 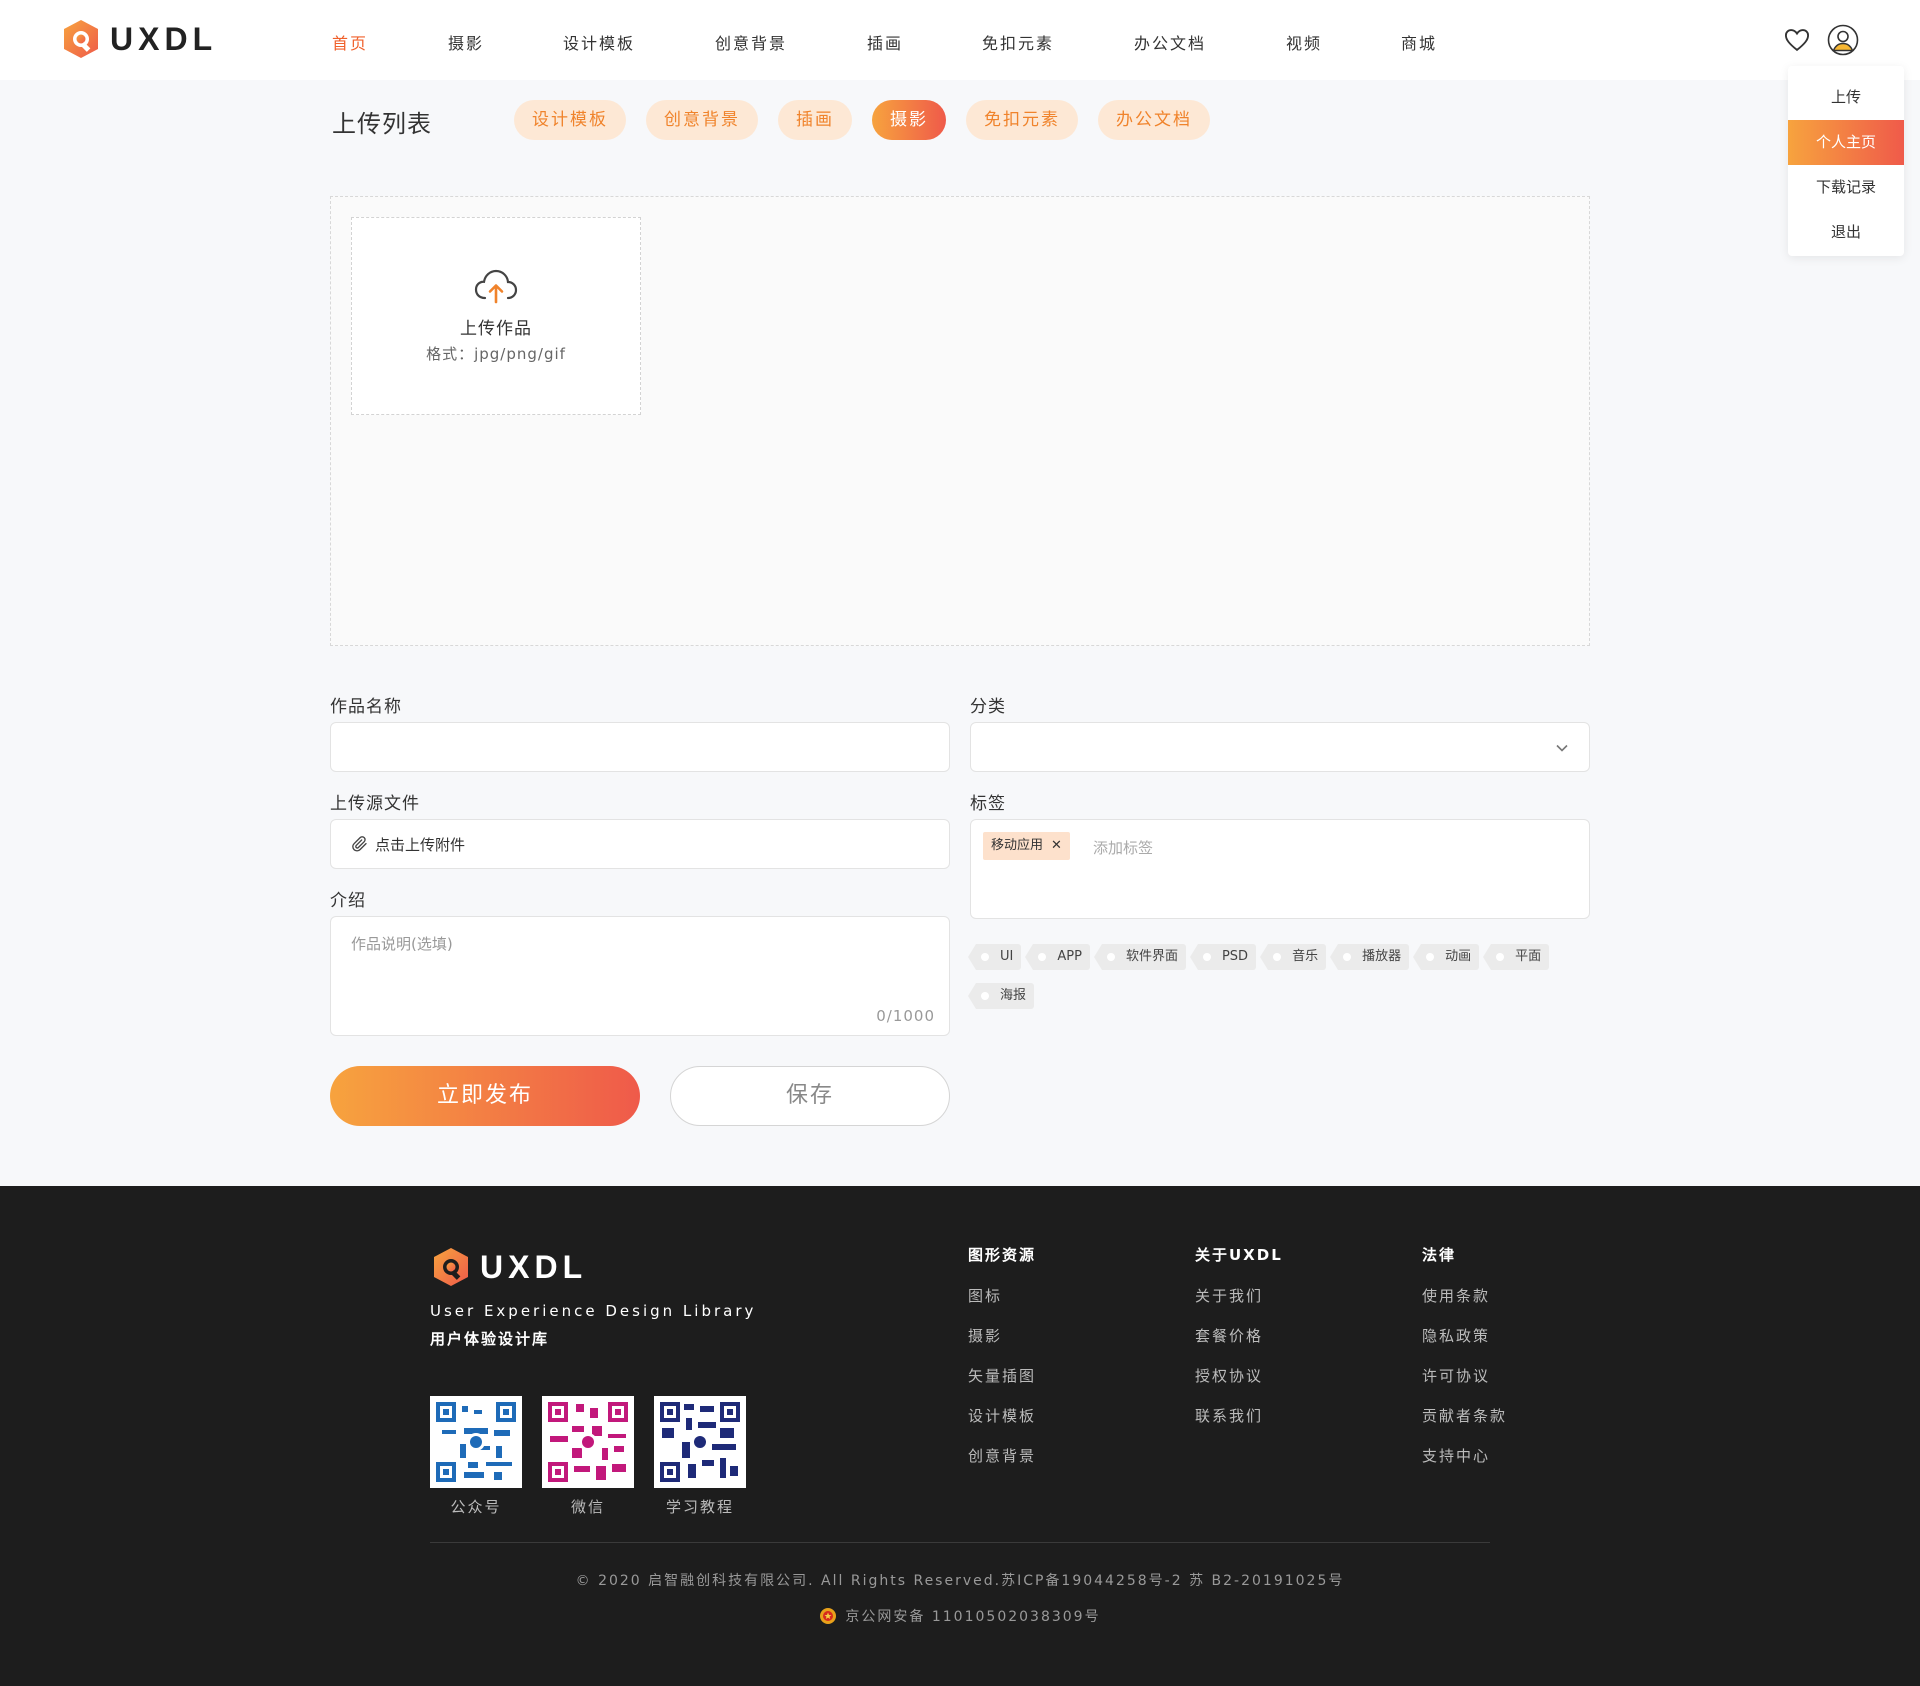 I want to click on source-file-label: 上传源文件, so click(x=375, y=804).